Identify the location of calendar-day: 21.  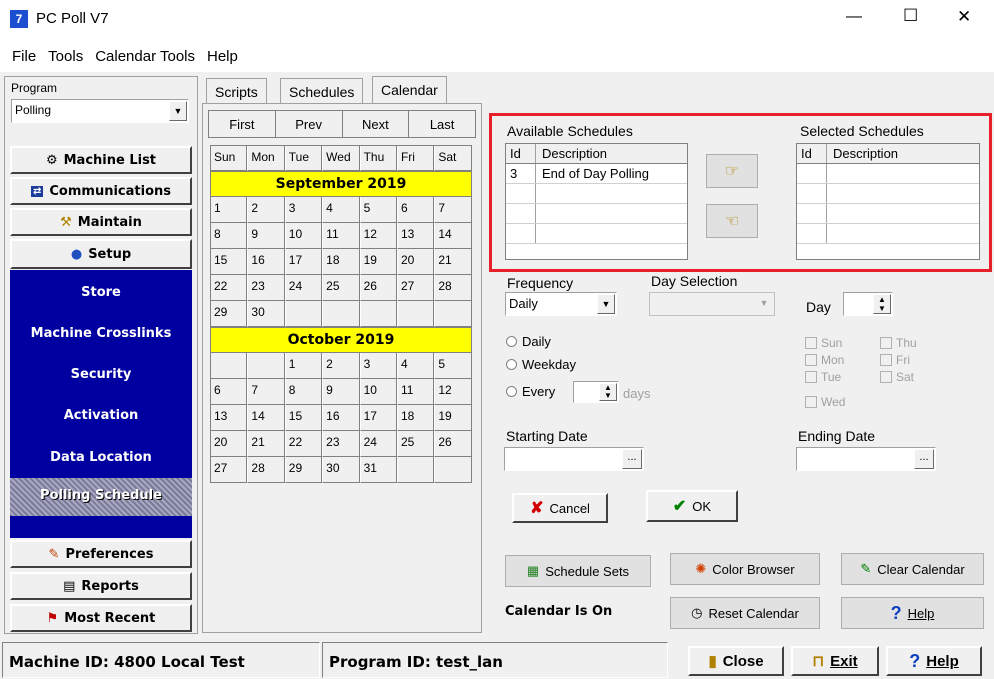
(453, 262).